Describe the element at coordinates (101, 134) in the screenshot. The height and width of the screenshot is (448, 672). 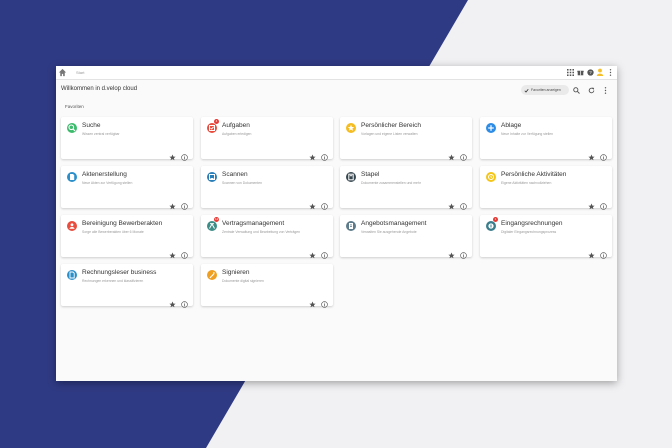
I see `tile-subtitle: Wissen zentral verfügbar` at that location.